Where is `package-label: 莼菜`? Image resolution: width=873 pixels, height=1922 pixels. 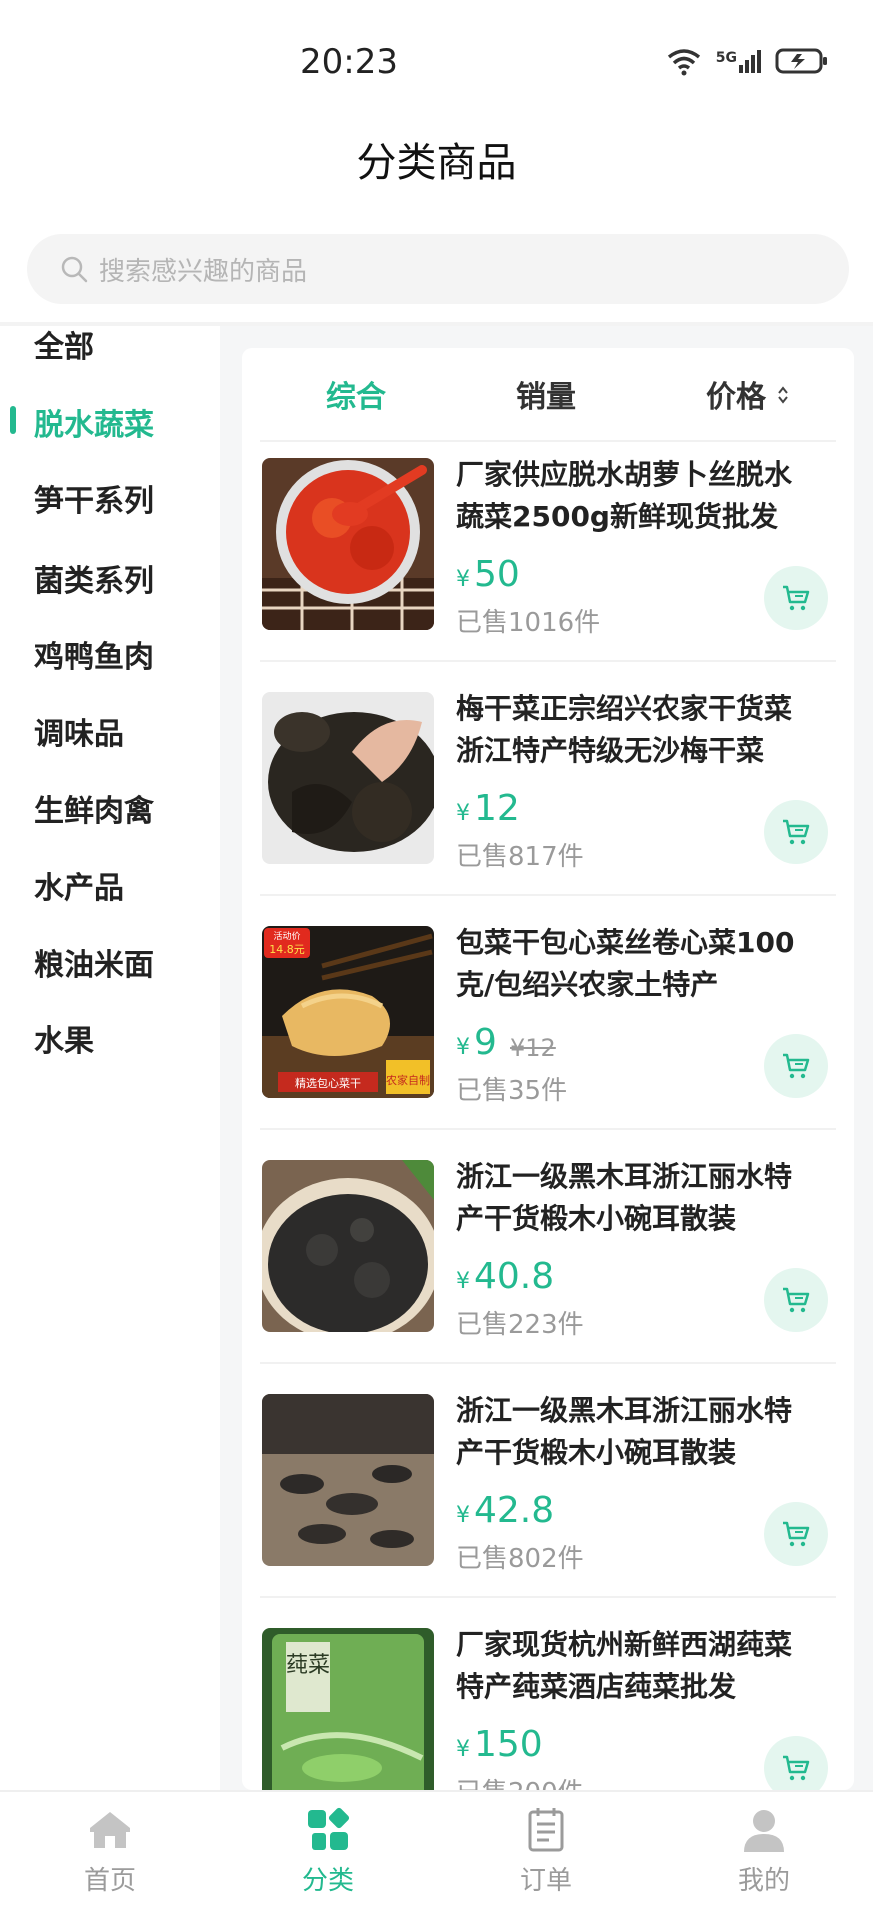
package-label: 莼菜 is located at coordinates (308, 1665).